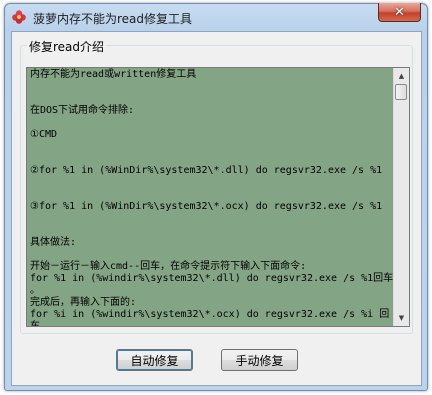 Image resolution: width=432 pixels, height=395 pixels. What do you see at coordinates (154, 360) in the screenshot?
I see `auto-repair-button: 自动修复` at bounding box center [154, 360].